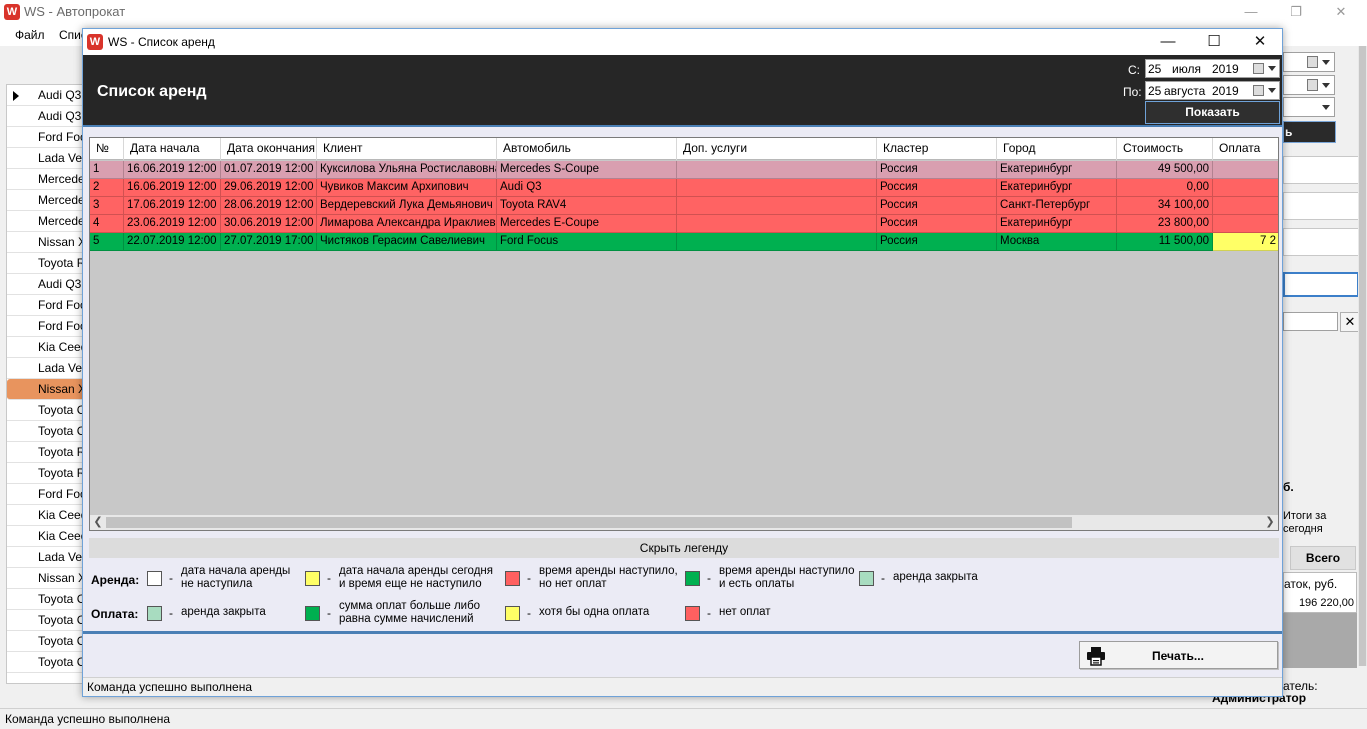 Image resolution: width=1367 pixels, height=729 pixels. What do you see at coordinates (1326, 85) in the screenshot?
I see `chevron-down-icon` at bounding box center [1326, 85].